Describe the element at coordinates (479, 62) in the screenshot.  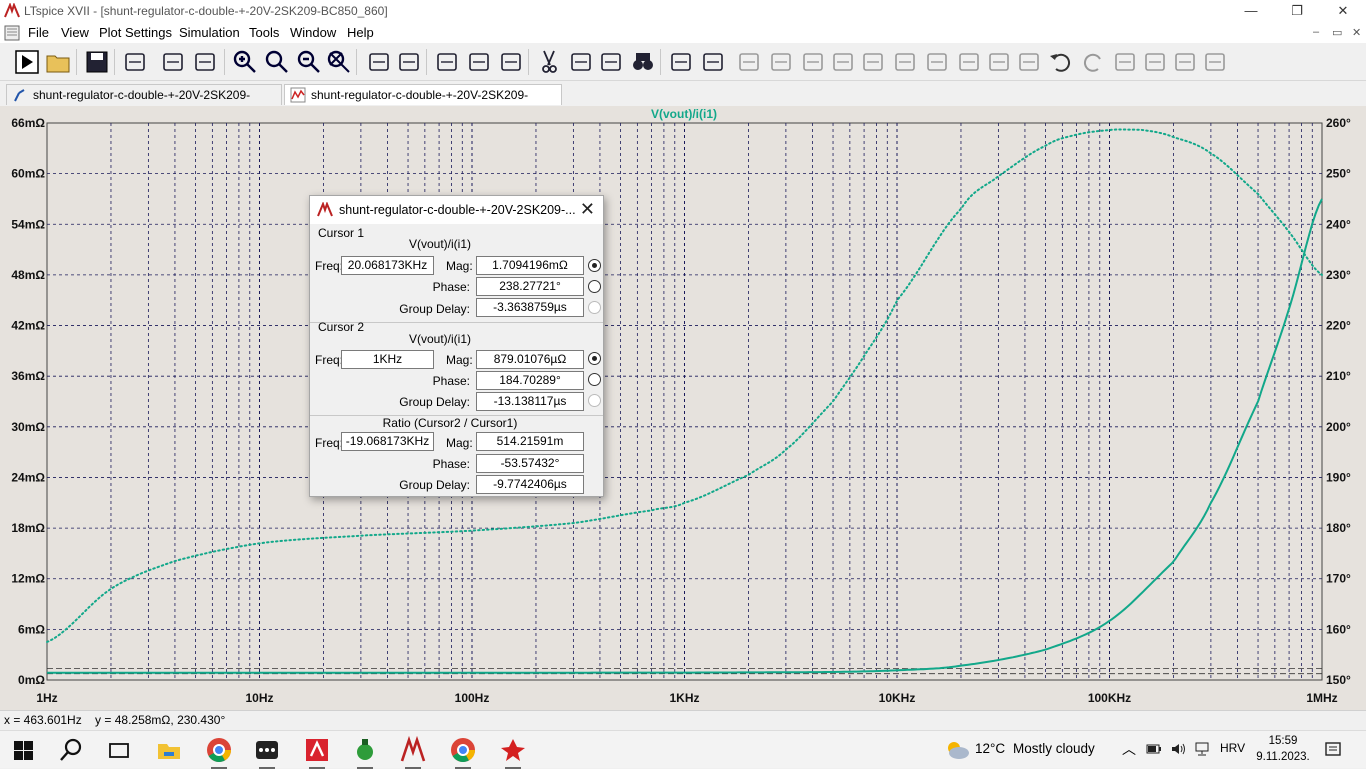
I see `cascade-icon` at that location.